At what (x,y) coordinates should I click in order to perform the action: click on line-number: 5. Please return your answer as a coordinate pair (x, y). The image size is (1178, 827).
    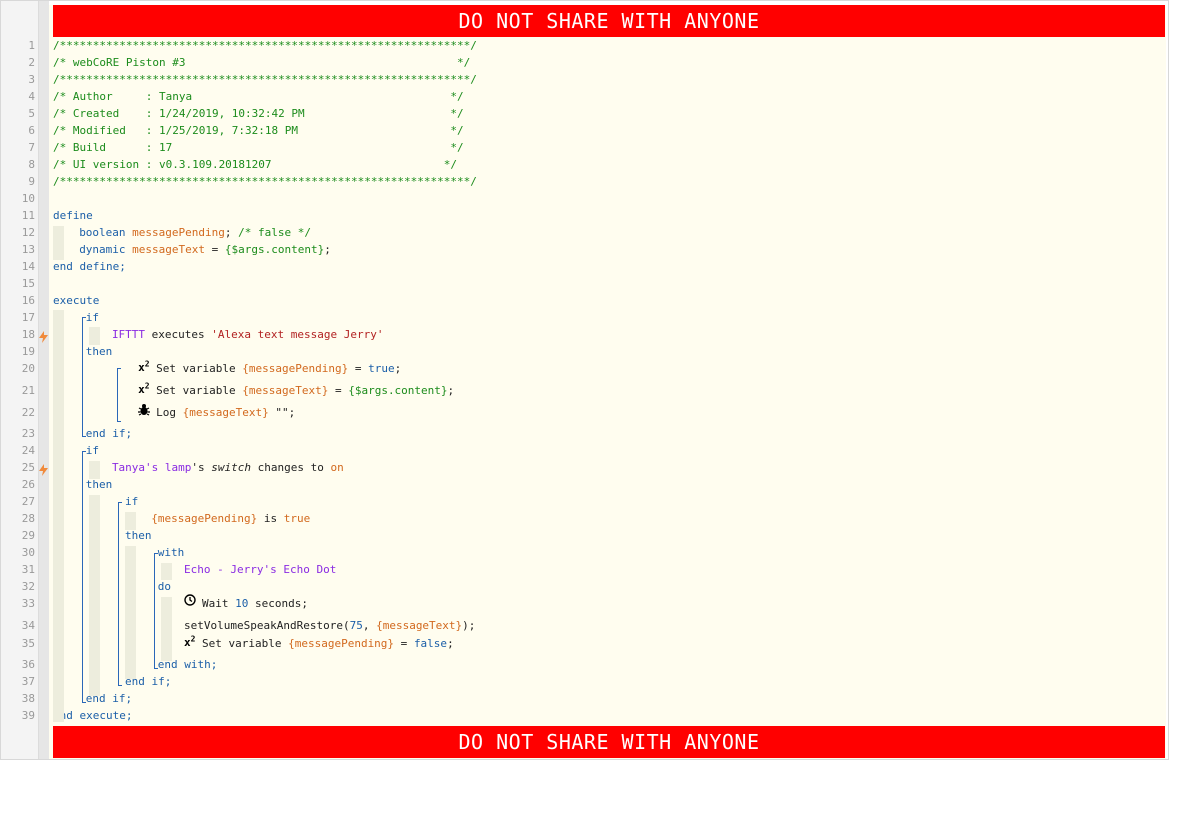
    Looking at the image, I should click on (31, 113).